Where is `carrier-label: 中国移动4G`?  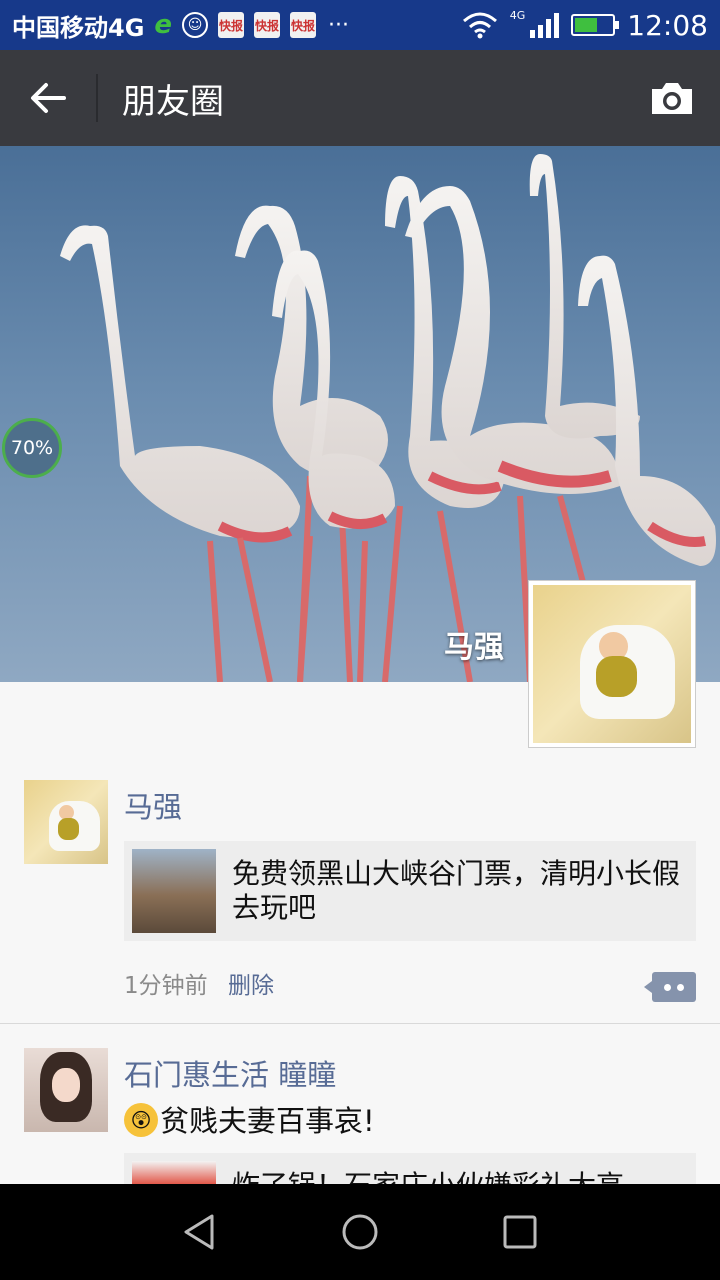 carrier-label: 中国移动4G is located at coordinates (78, 27).